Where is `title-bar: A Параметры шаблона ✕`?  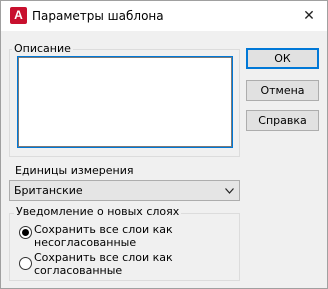 title-bar: A Параметры шаблона ✕ is located at coordinates (164, 16).